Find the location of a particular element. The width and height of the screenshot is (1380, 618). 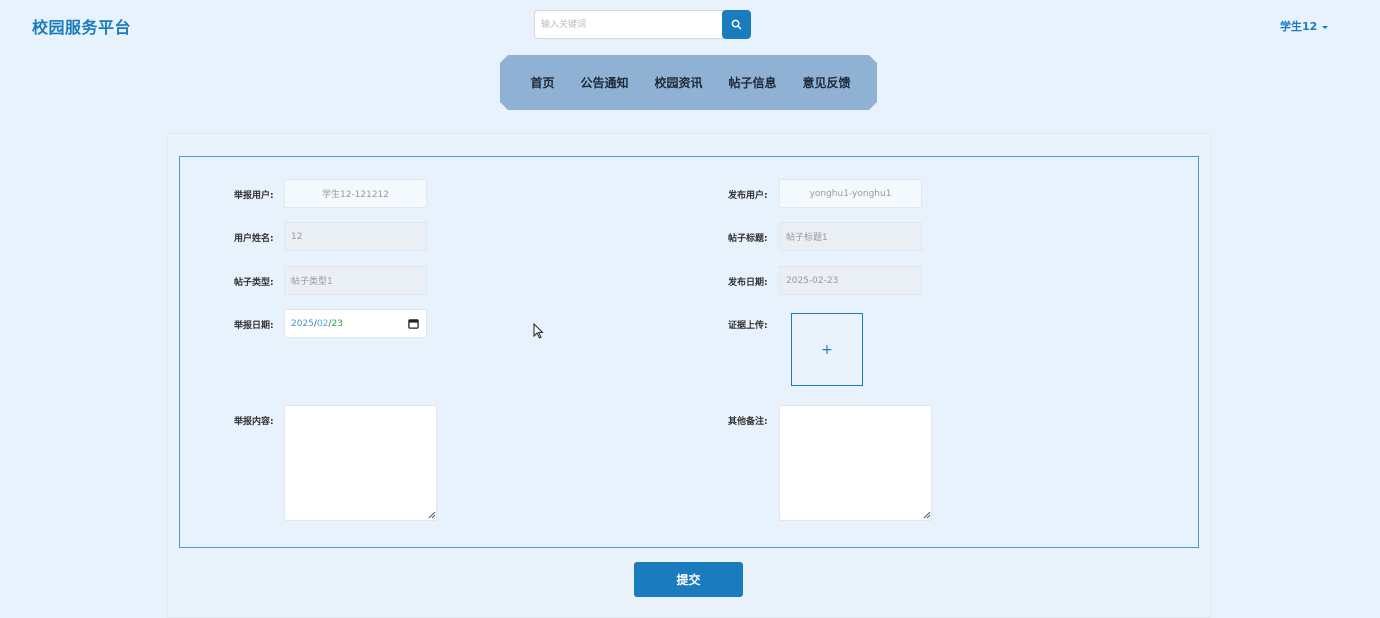

post-title-label: 帖子标题: is located at coordinates (748, 239).